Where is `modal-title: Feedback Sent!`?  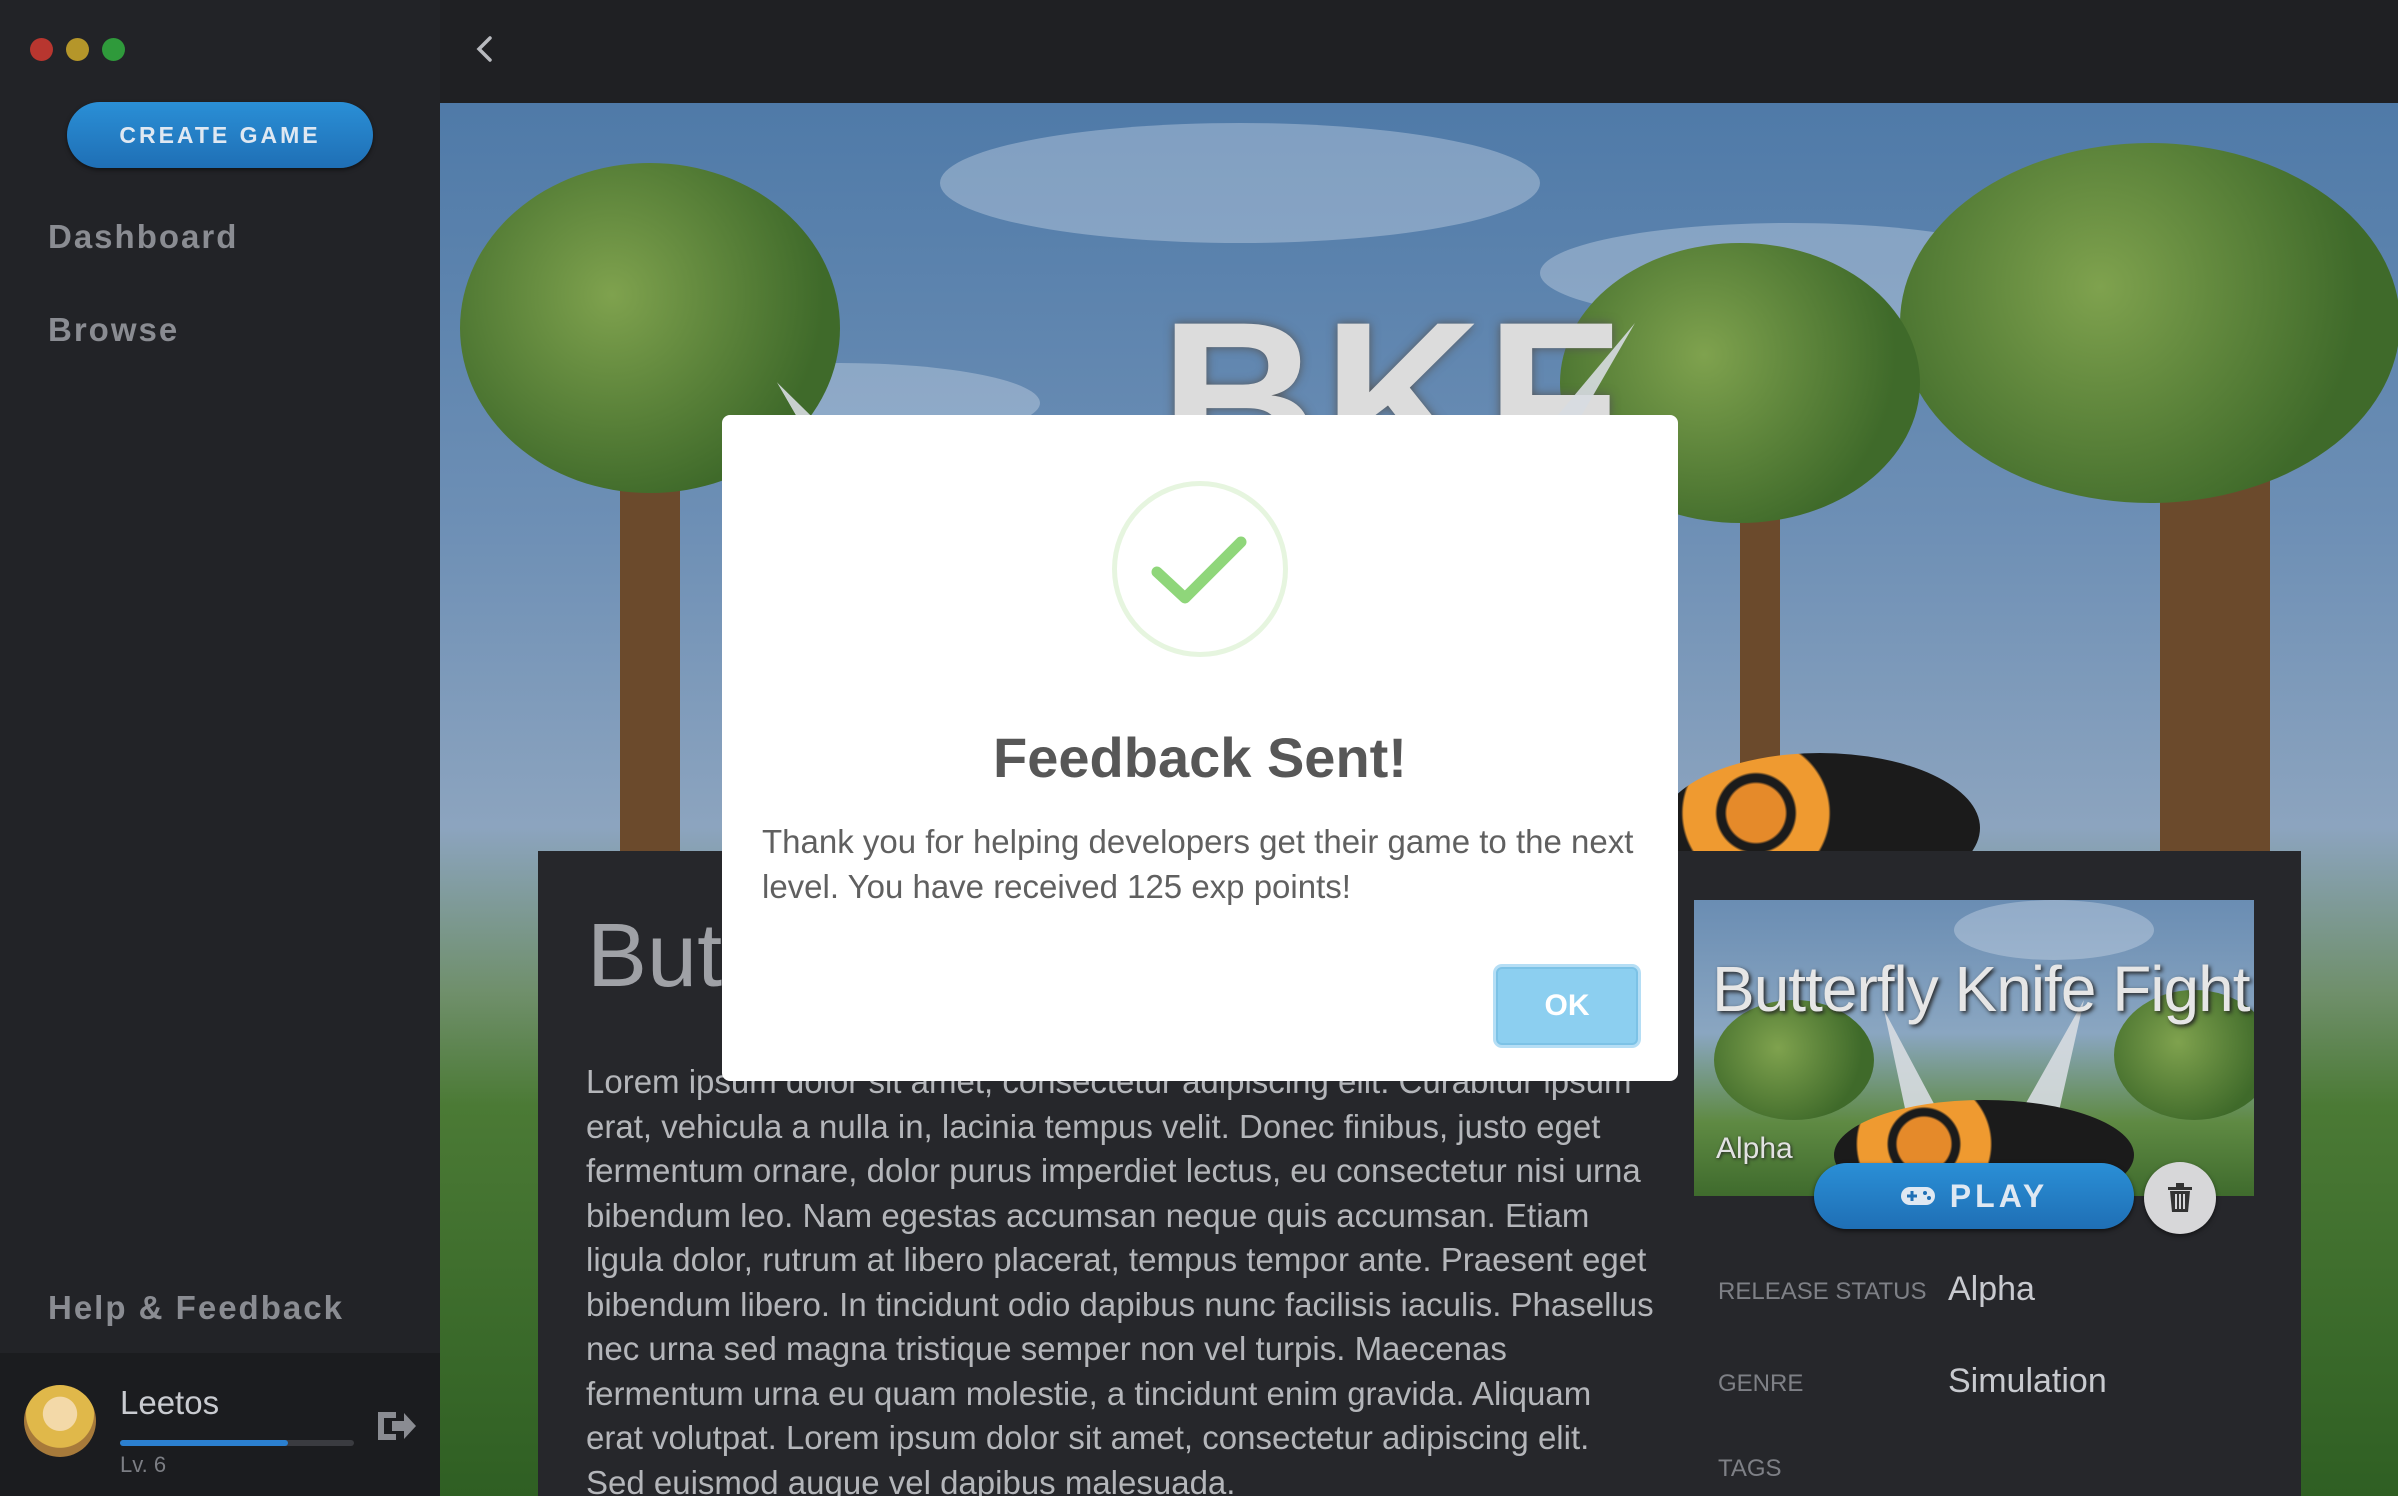 modal-title: Feedback Sent! is located at coordinates (1200, 757).